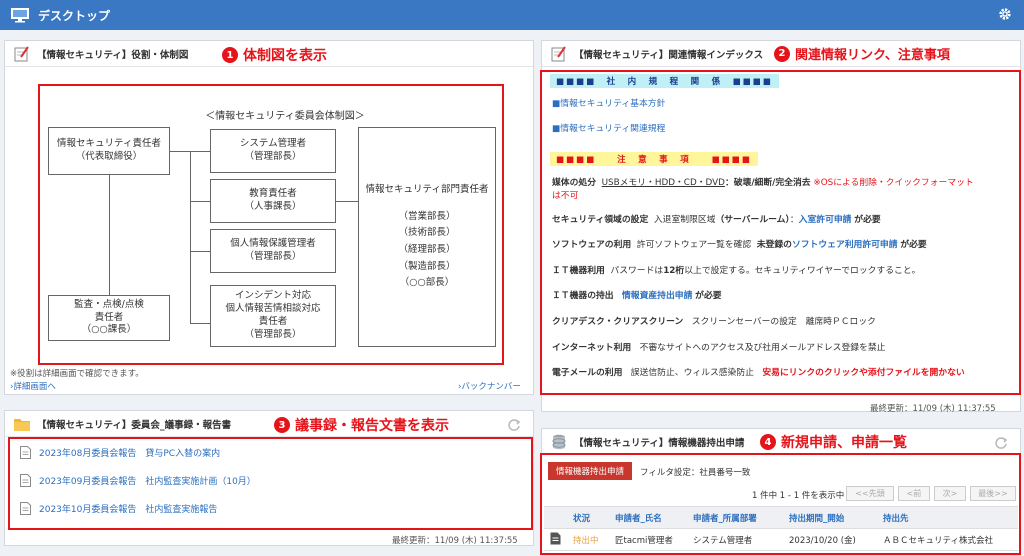 This screenshot has width=1024, height=556. What do you see at coordinates (285, 116) in the screenshot?
I see `org-chart-caption: ＜情報セキュリティ委員会体制図＞` at bounding box center [285, 116].